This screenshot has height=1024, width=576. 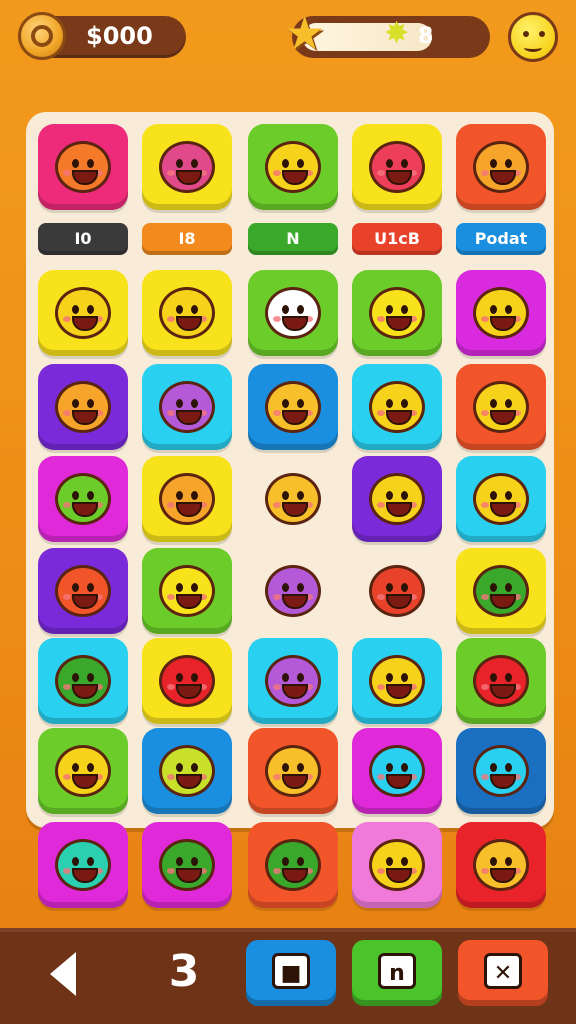 I want to click on yellow-star-face-icon, so click(x=501, y=407).